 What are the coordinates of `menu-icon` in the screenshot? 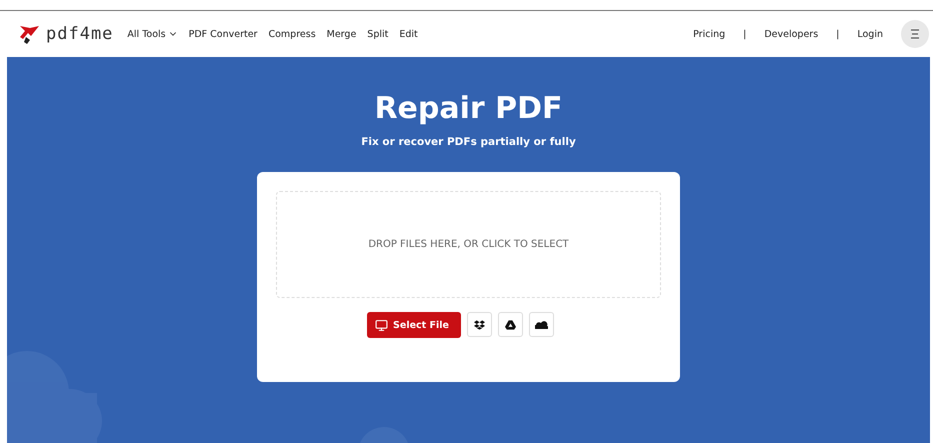 It's located at (915, 34).